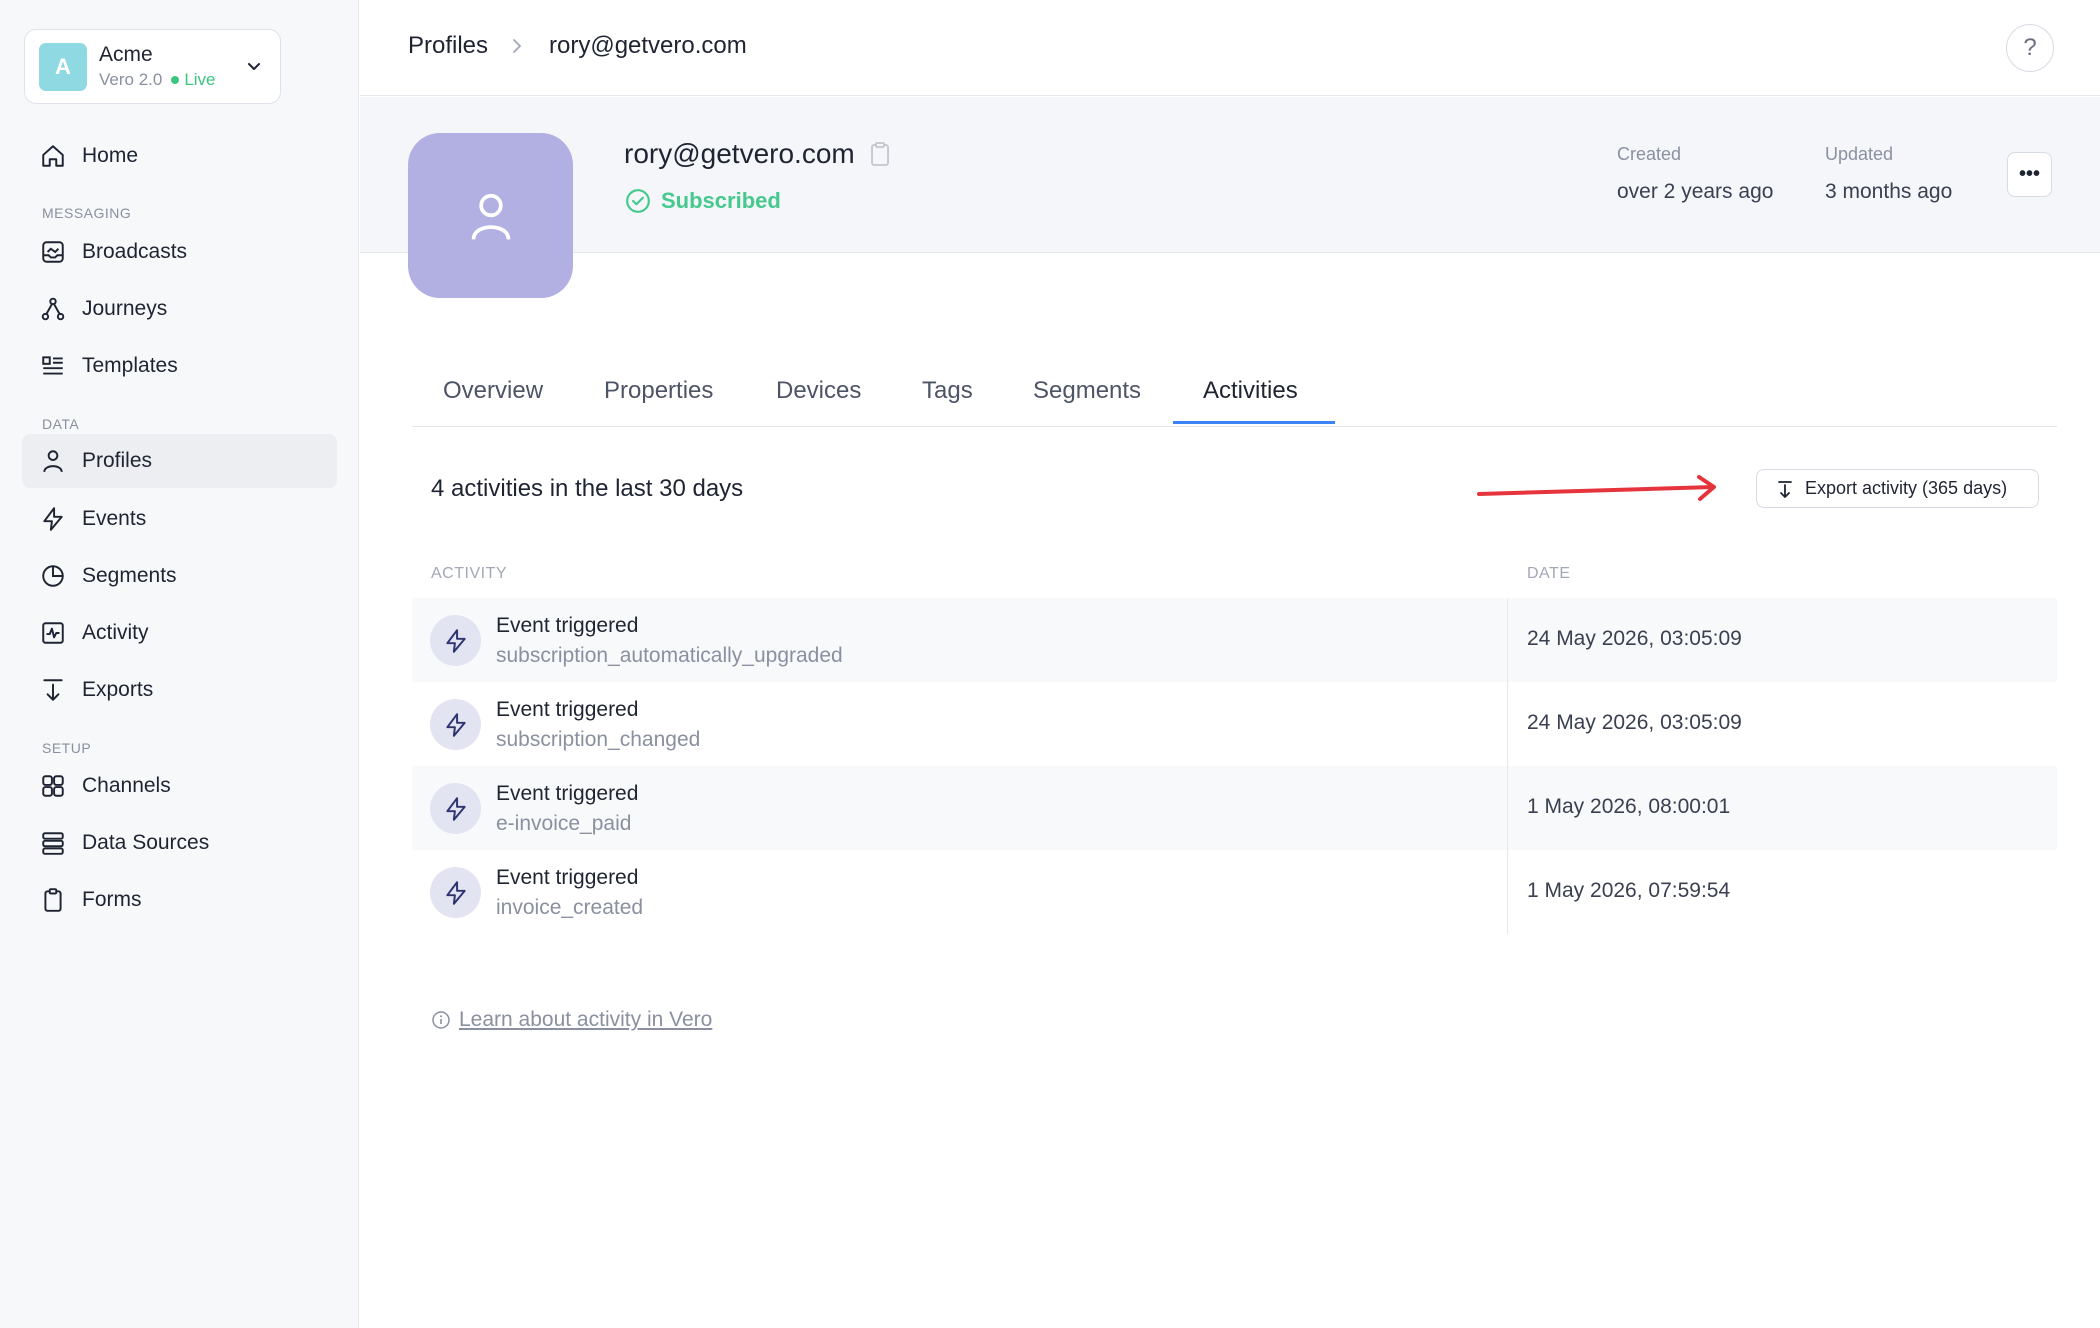 This screenshot has width=2100, height=1328. Describe the element at coordinates (179, 786) in the screenshot. I see `sidebar-item-channels: Channels` at that location.